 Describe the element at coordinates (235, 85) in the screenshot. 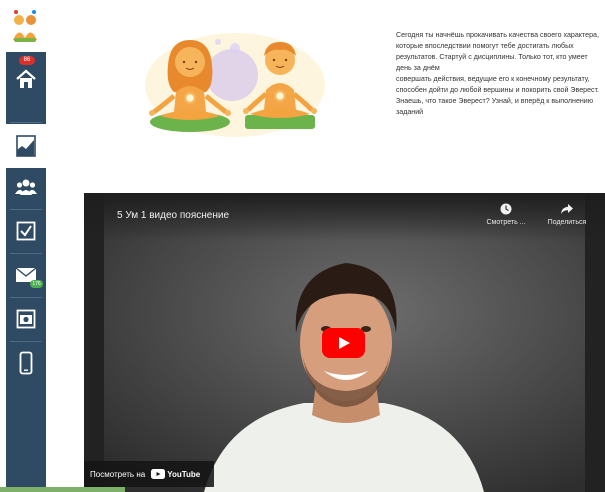

I see `meditating-kids-illustration` at that location.